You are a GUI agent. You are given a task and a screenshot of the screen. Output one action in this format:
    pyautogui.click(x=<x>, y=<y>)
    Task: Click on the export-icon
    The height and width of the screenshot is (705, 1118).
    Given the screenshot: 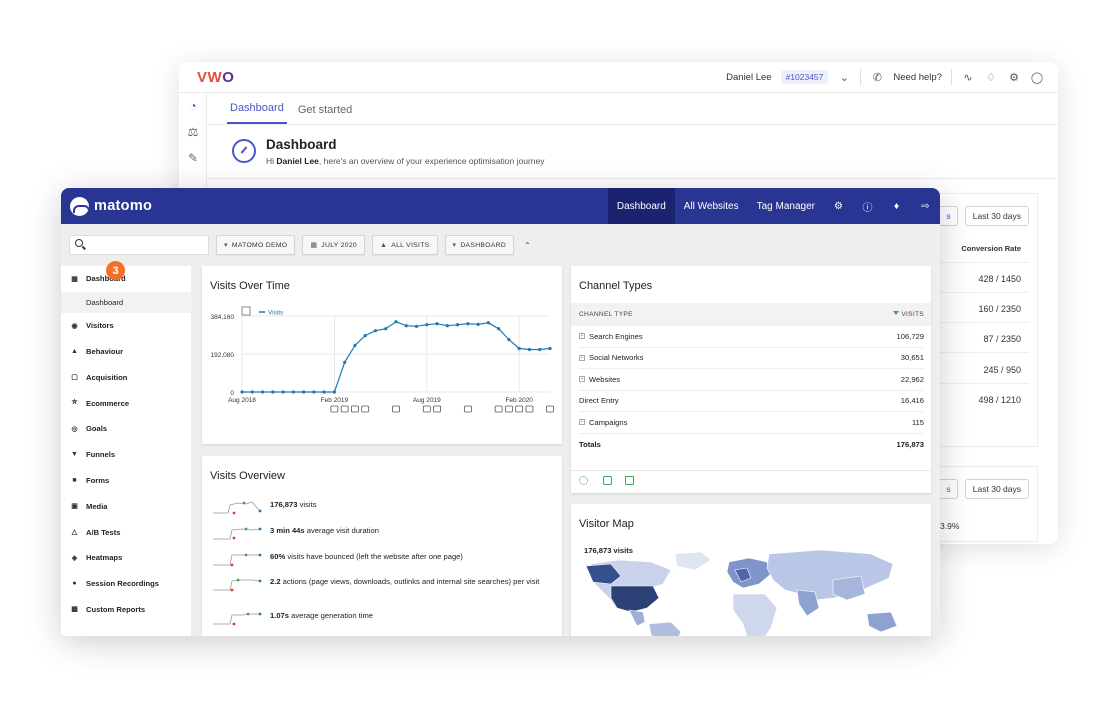 What is the action you would take?
    pyautogui.click(x=629, y=480)
    